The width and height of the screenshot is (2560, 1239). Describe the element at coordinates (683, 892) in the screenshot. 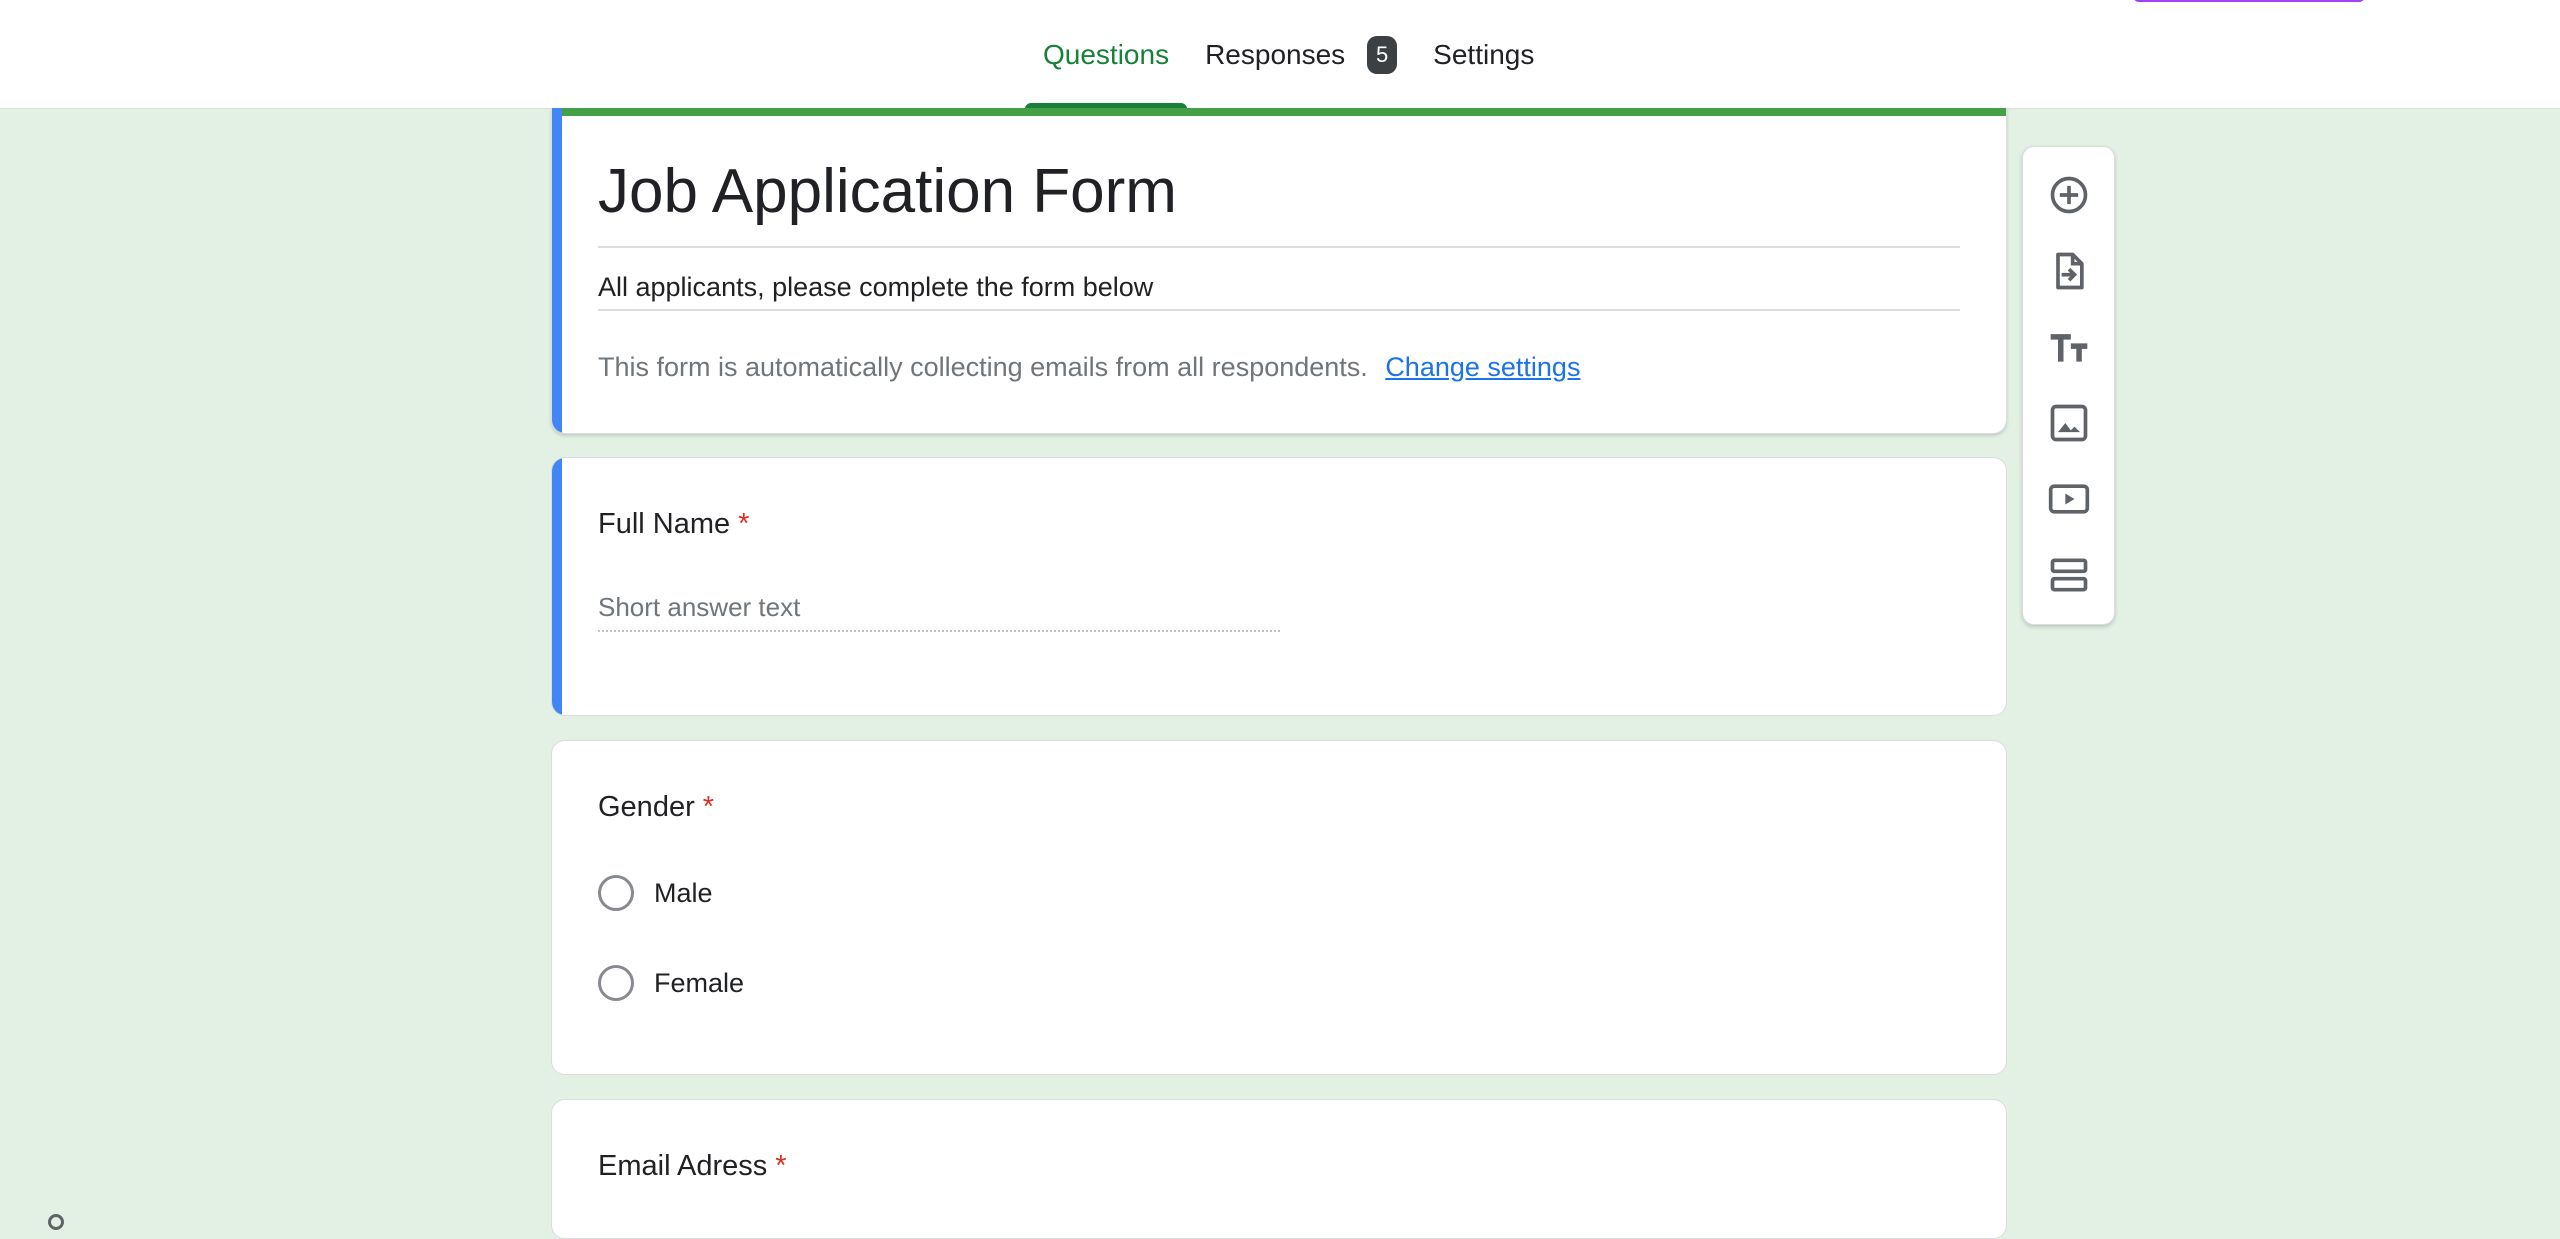

I see `radio-option-label: Male` at that location.